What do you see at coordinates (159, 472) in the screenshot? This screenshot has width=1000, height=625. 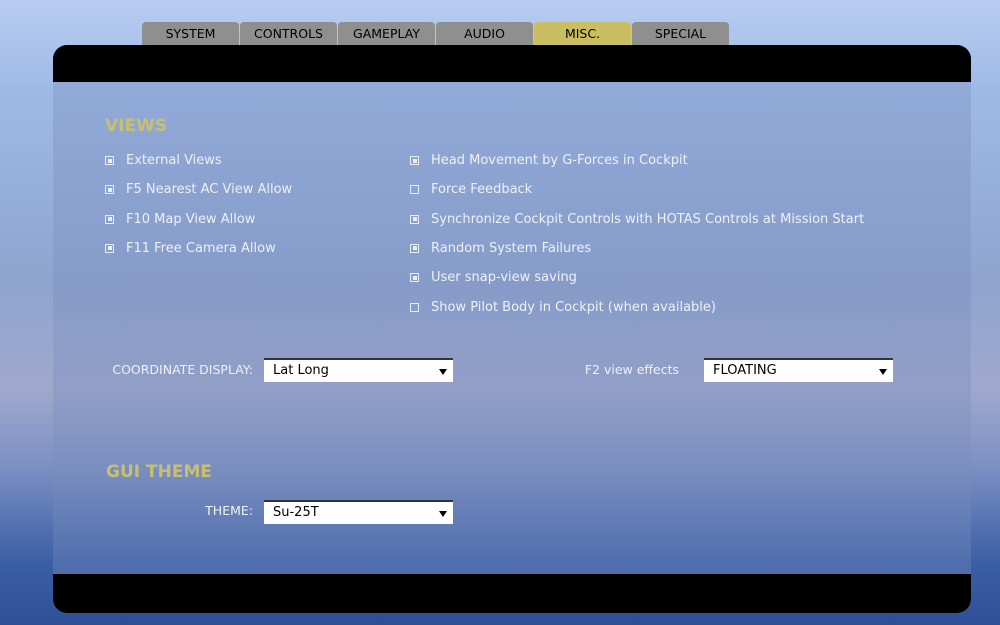 I see `gui-theme-header: GUI THEME` at bounding box center [159, 472].